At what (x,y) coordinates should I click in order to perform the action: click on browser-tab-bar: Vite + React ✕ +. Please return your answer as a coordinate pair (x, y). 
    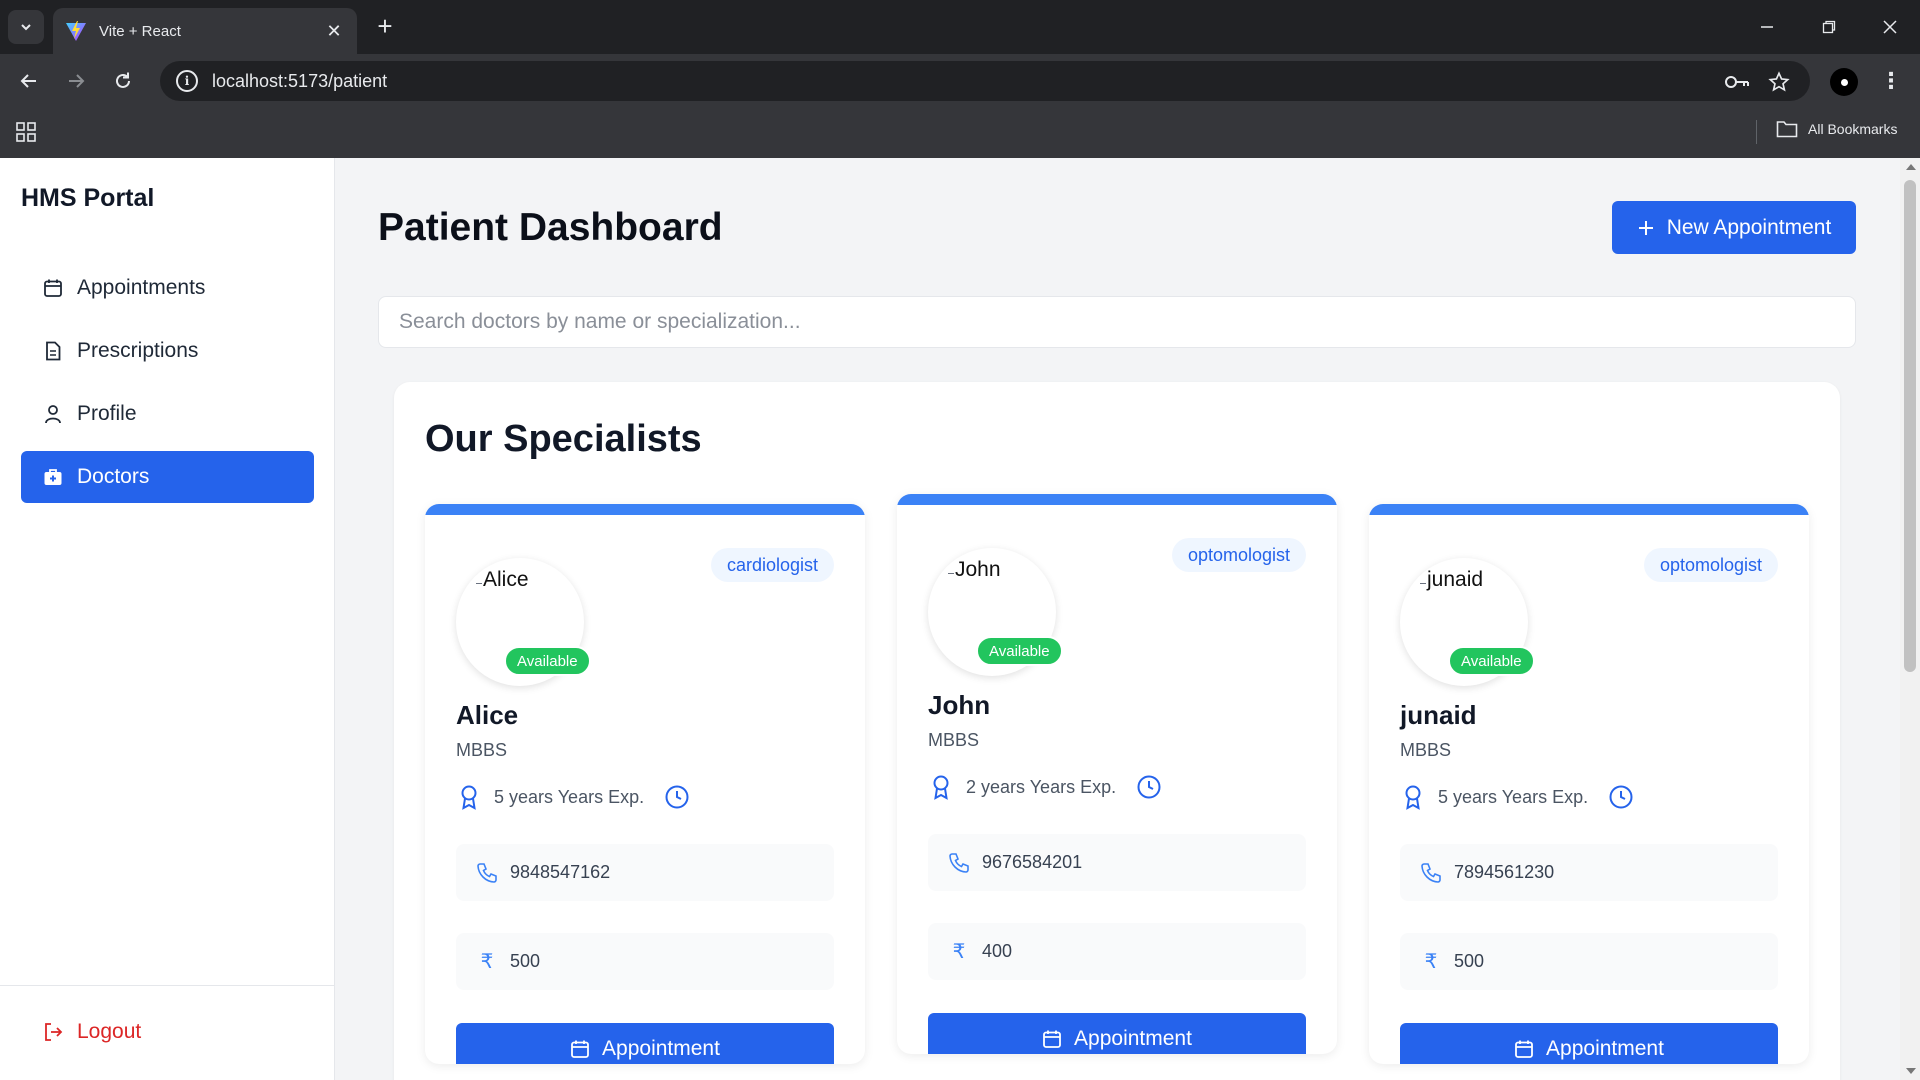
    Looking at the image, I should click on (960, 27).